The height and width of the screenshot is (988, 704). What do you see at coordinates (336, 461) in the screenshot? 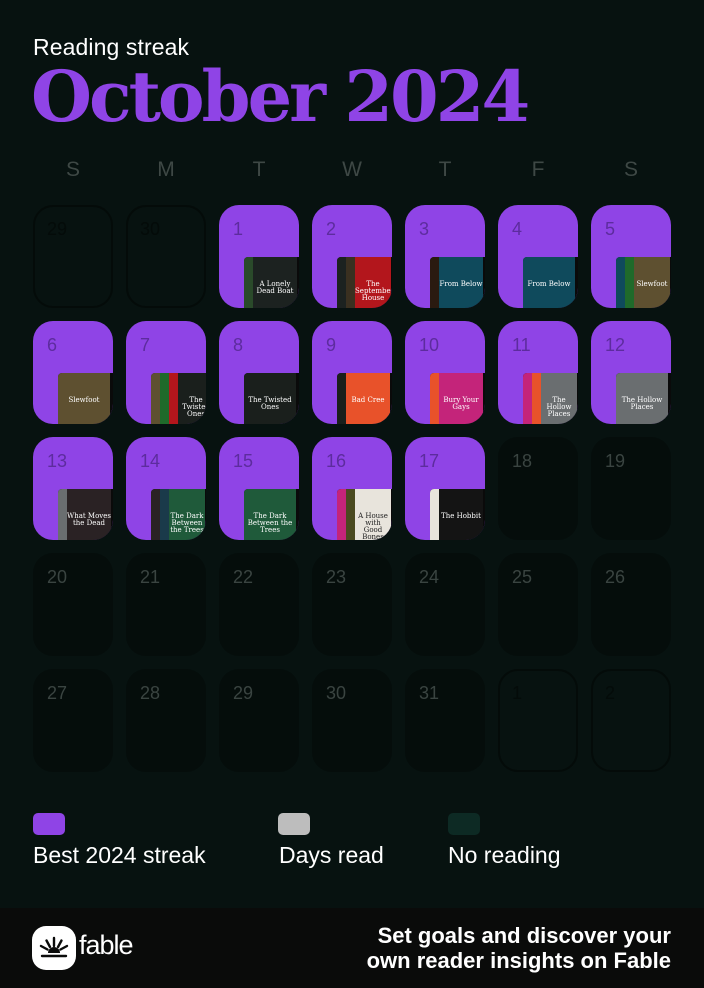
I see `day-number: 16` at bounding box center [336, 461].